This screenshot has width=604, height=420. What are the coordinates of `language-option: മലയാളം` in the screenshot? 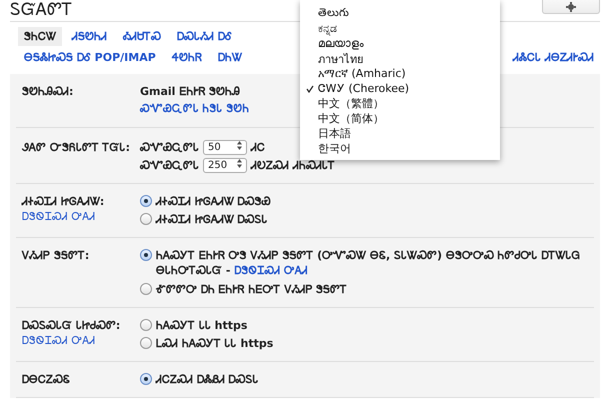 It's located at (400, 43).